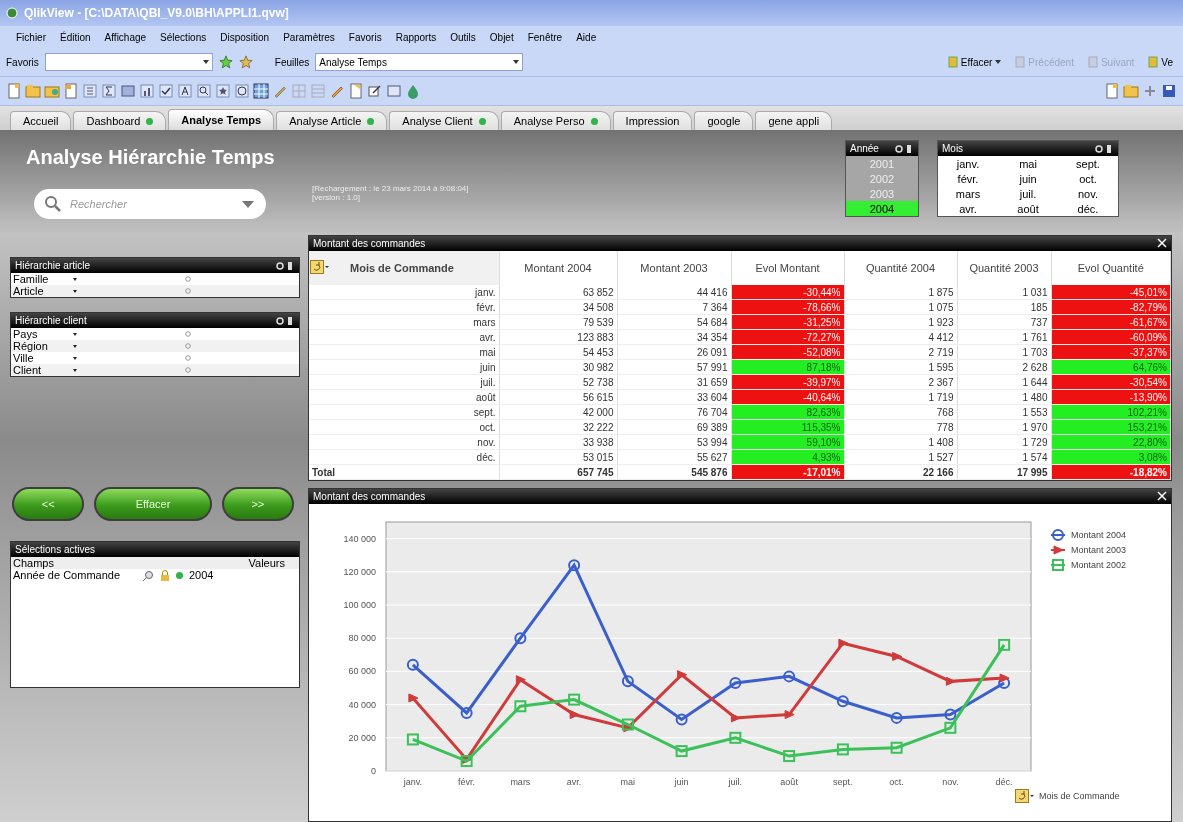 The image size is (1183, 822). Describe the element at coordinates (413, 782) in the screenshot. I see `x-tick-label: janv.` at that location.